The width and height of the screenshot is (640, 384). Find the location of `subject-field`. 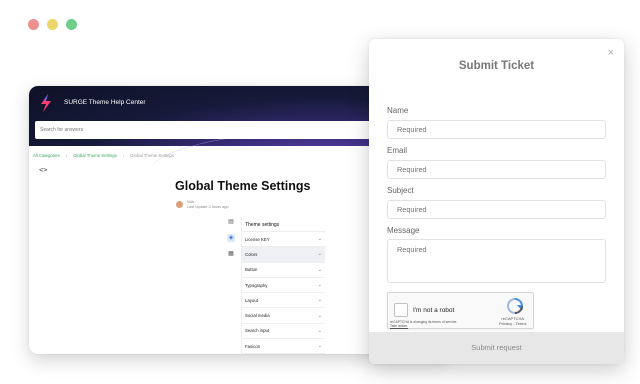

subject-field is located at coordinates (496, 209).